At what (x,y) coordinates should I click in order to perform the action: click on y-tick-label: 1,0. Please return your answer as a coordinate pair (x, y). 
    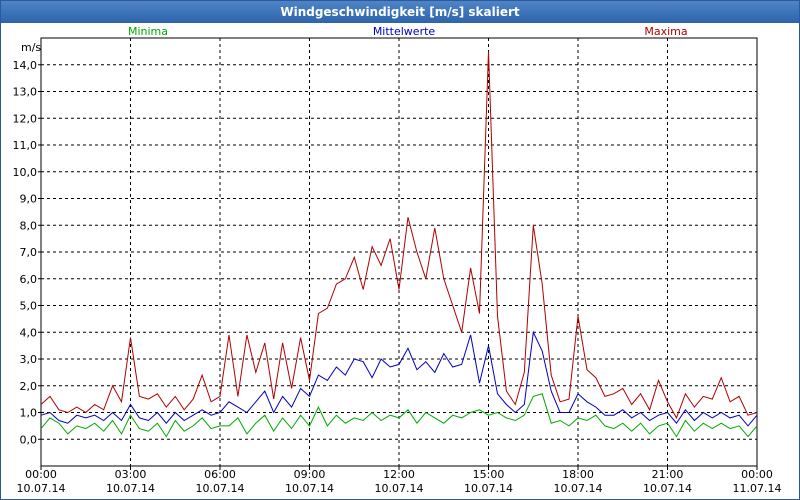
    Looking at the image, I should click on (29, 413).